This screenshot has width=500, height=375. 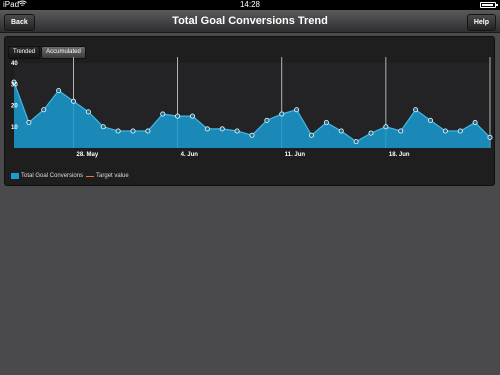 What do you see at coordinates (47, 49) in the screenshot?
I see `tab-bar: Trended Accumulated` at bounding box center [47, 49].